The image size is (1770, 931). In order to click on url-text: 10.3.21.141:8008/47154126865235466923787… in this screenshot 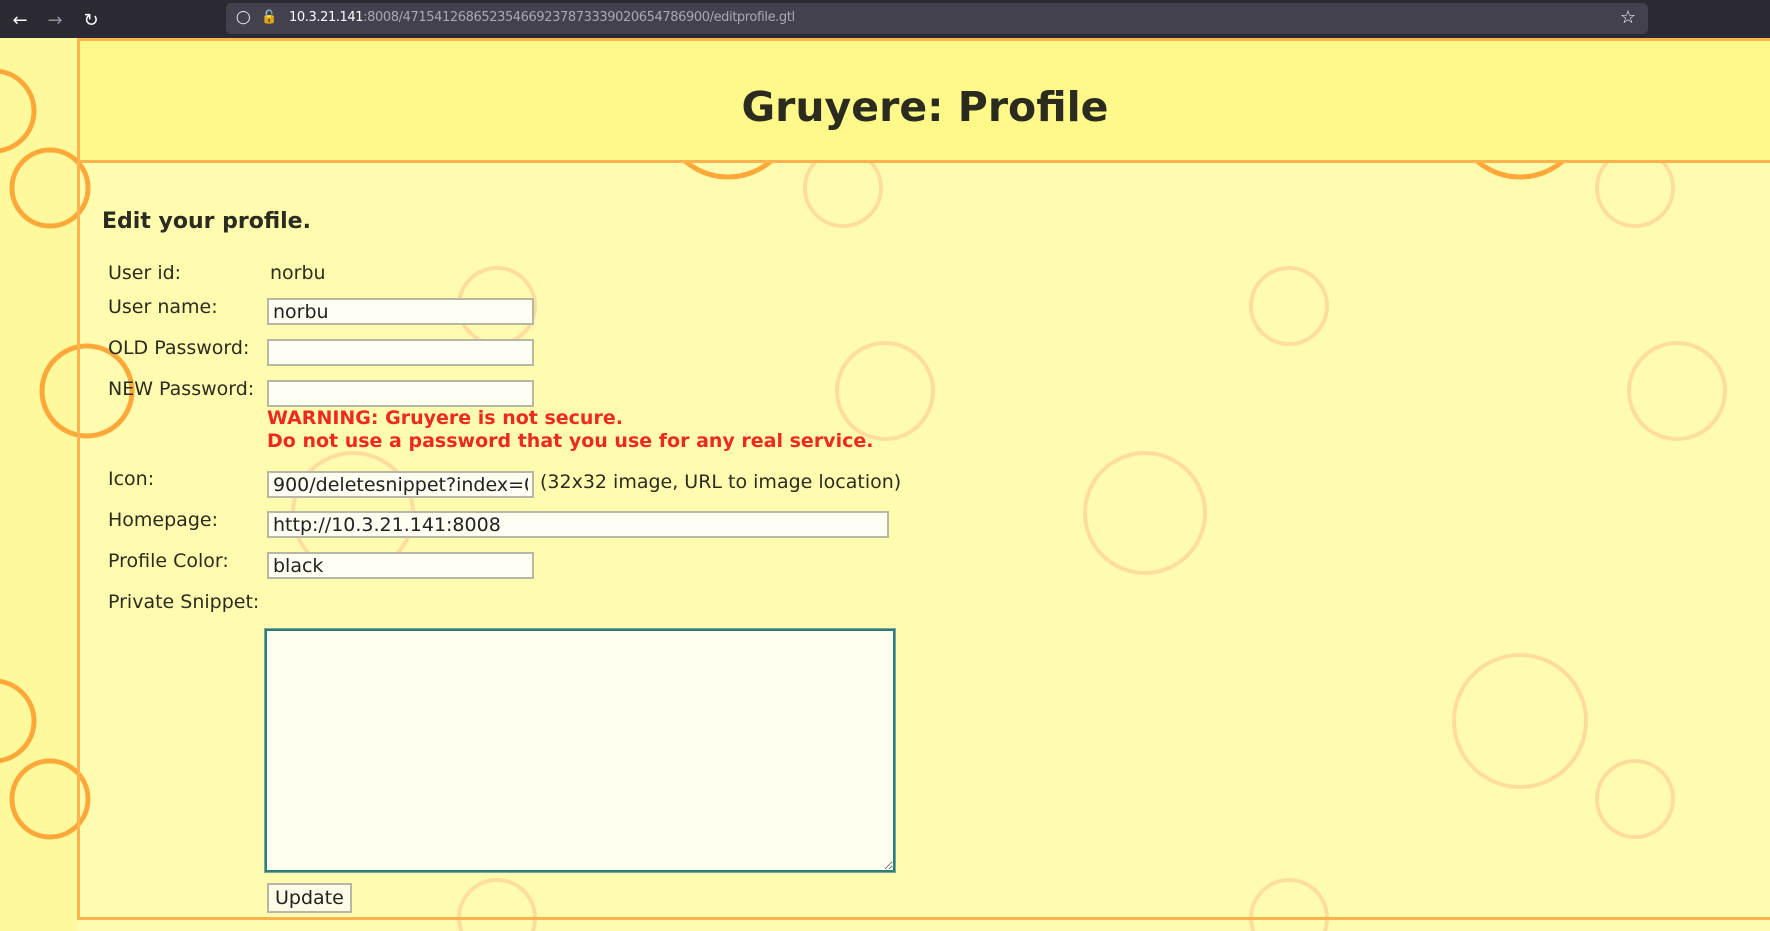, I will do `click(542, 17)`.